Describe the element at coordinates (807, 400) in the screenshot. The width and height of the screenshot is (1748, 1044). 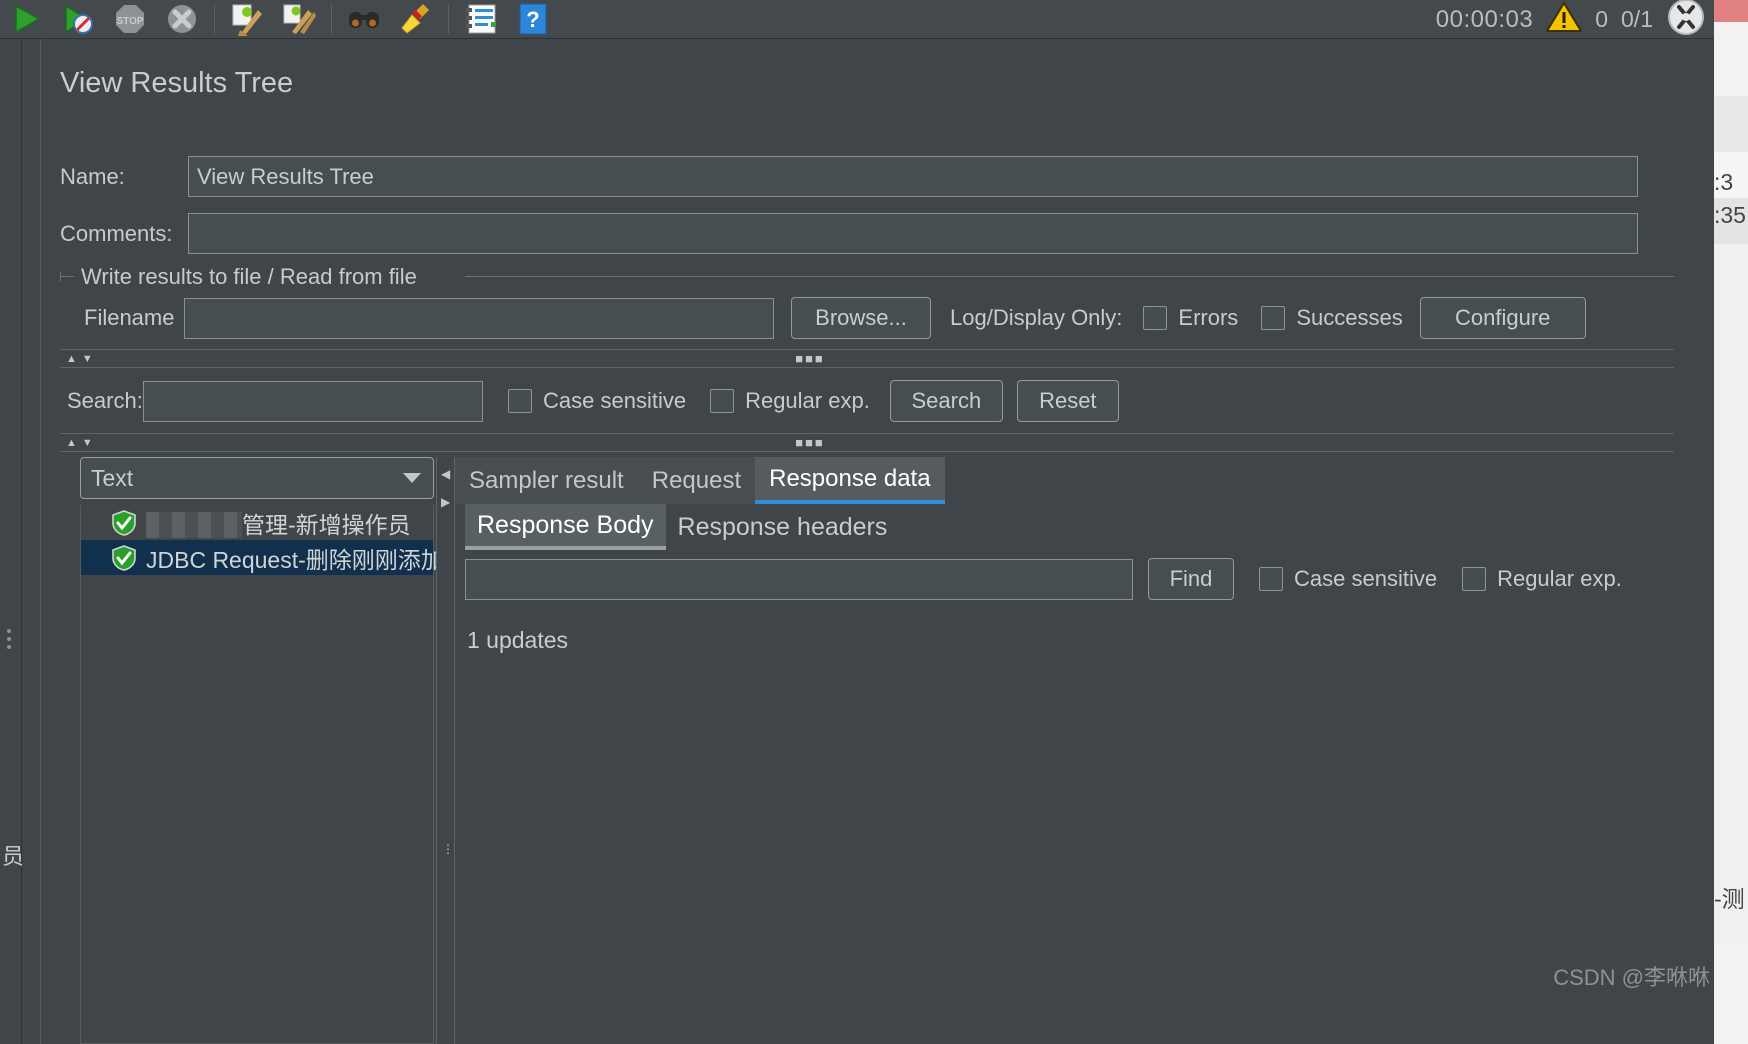
I see `search-regular-exp-label: Regular exp.` at that location.